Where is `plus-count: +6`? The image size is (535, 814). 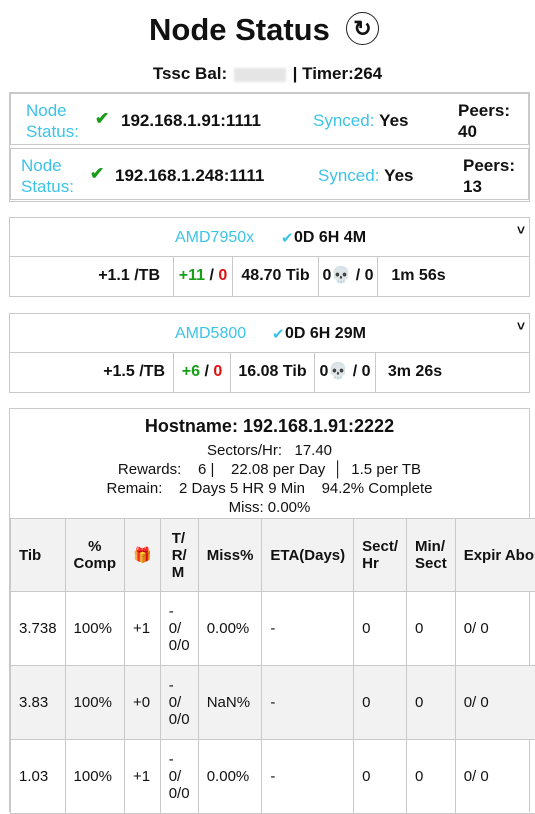
plus-count: +6 is located at coordinates (191, 371).